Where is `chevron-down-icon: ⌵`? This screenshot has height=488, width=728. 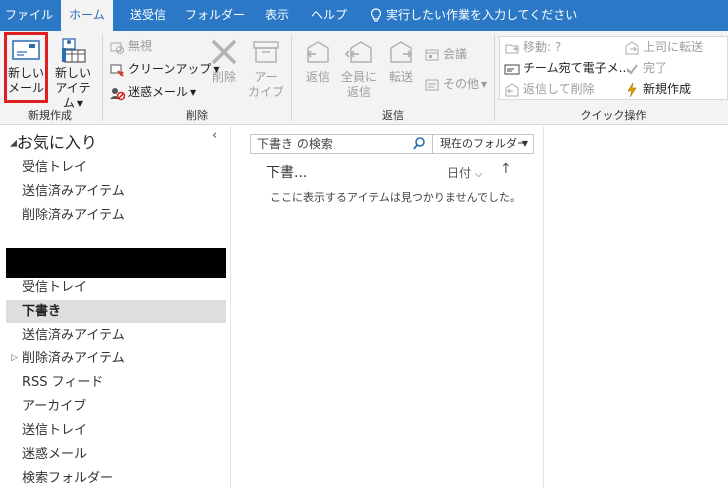 chevron-down-icon: ⌵ is located at coordinates (478, 174).